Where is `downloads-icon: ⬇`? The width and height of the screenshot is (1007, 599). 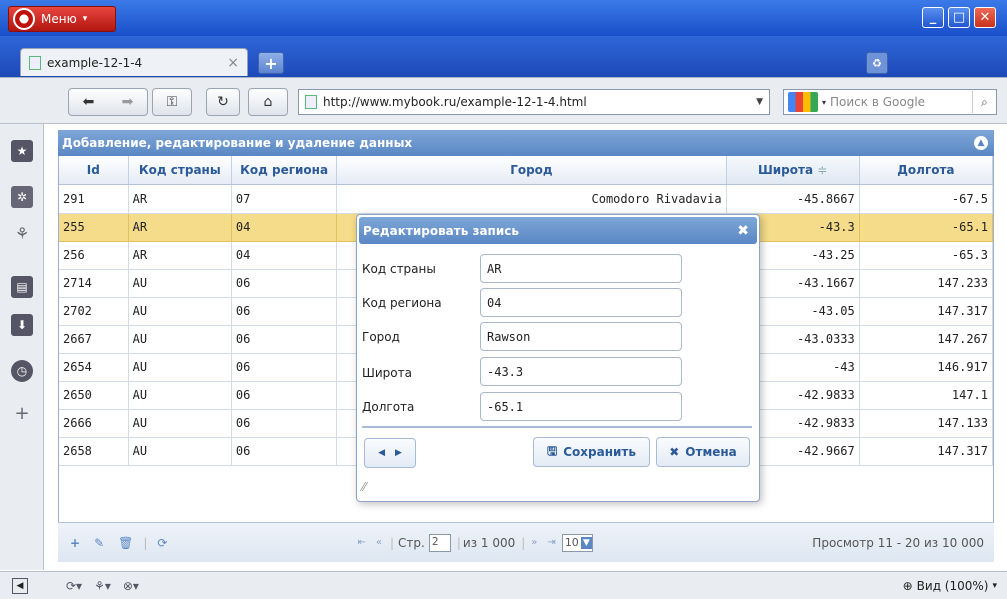
downloads-icon: ⬇ is located at coordinates (22, 325).